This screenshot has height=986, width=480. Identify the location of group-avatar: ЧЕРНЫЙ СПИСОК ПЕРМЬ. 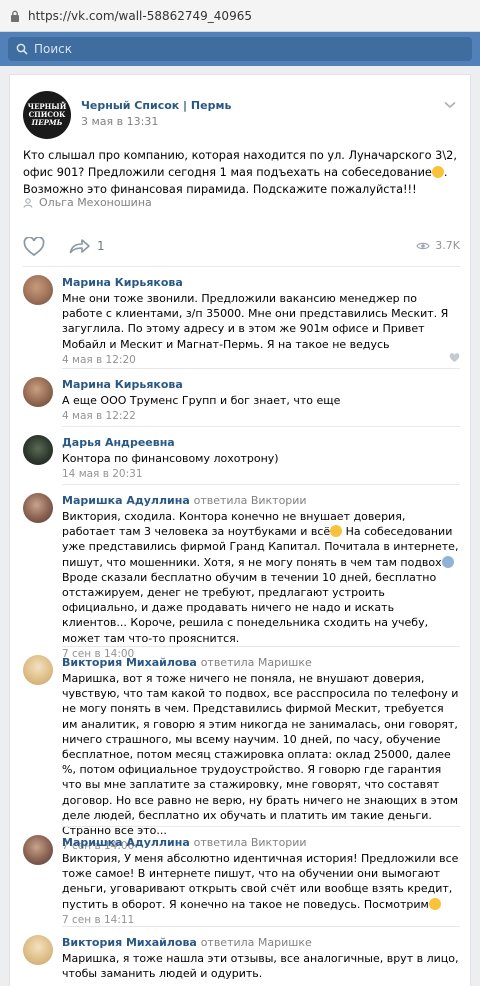
(47, 115).